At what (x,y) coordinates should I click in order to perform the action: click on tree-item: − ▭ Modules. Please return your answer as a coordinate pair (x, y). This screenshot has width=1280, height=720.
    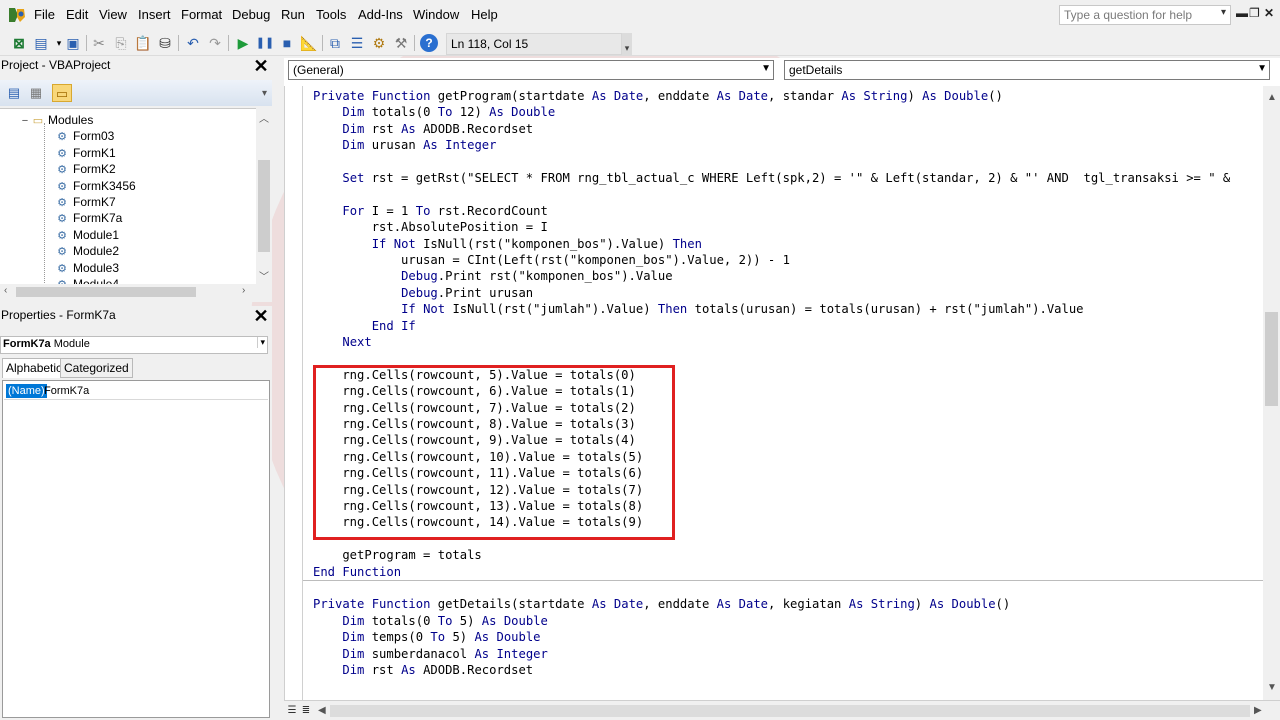
    Looking at the image, I should click on (57, 121).